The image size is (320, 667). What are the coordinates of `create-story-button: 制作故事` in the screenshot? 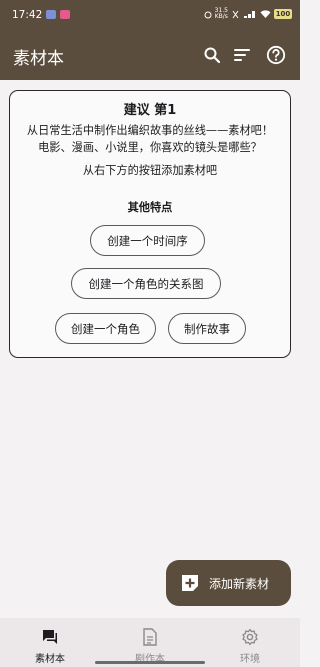 It's located at (207, 328).